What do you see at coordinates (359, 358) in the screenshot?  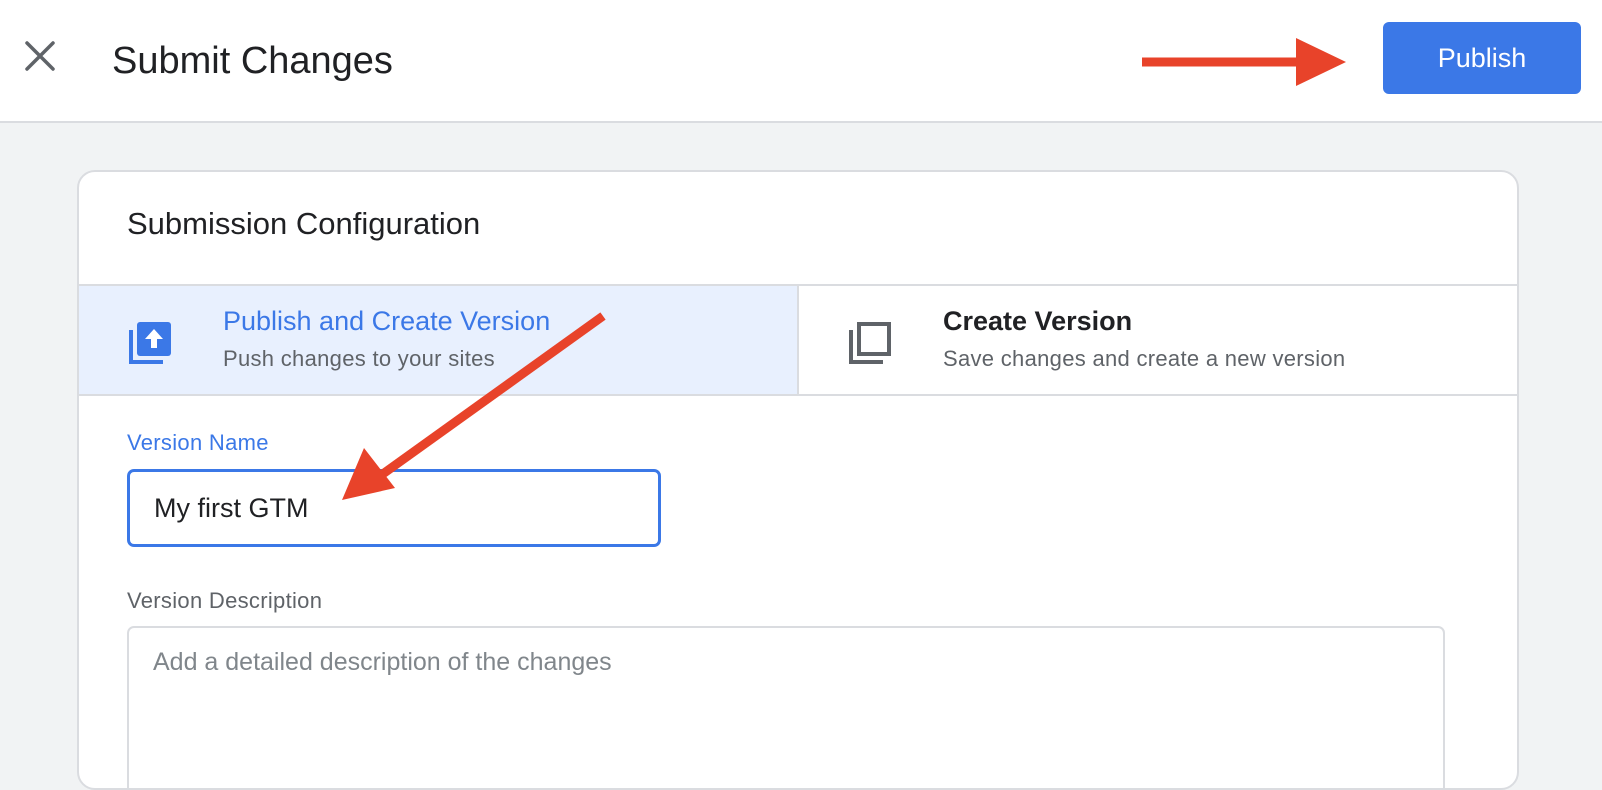 I see `option-subtitle: Push changes to your sites` at bounding box center [359, 358].